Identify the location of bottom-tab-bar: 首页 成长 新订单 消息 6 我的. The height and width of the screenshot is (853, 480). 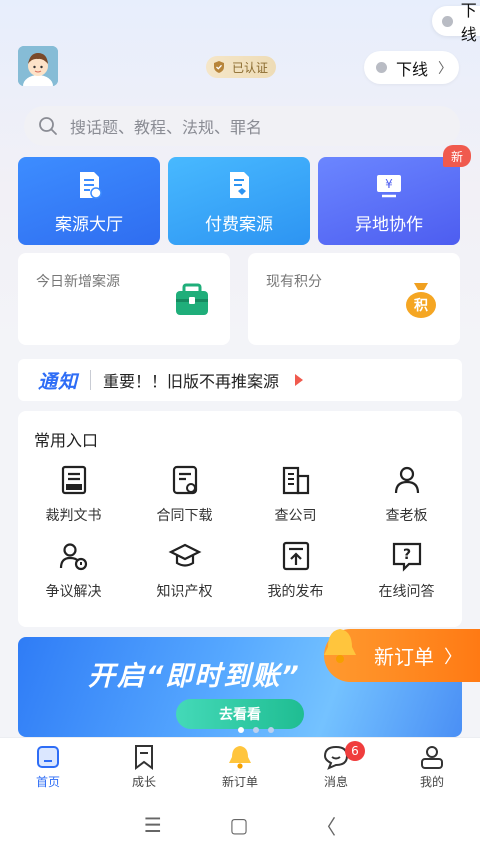
(240, 767).